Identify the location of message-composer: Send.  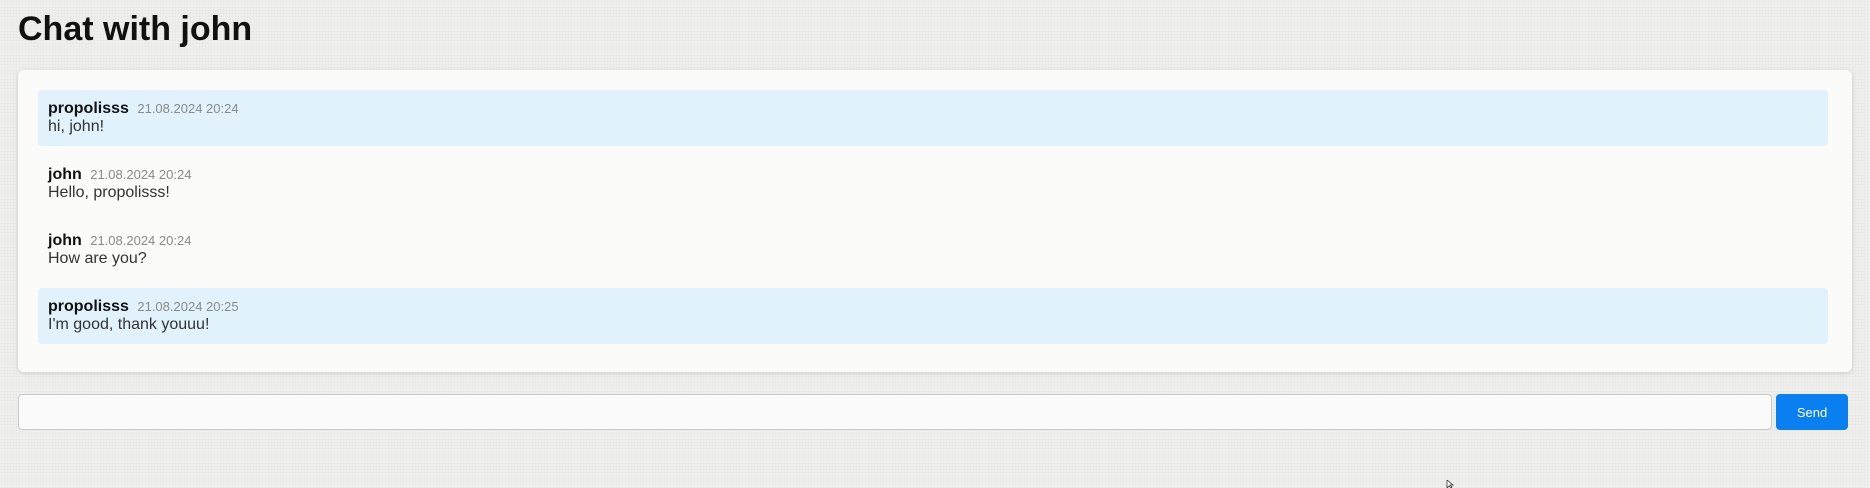
(935, 412).